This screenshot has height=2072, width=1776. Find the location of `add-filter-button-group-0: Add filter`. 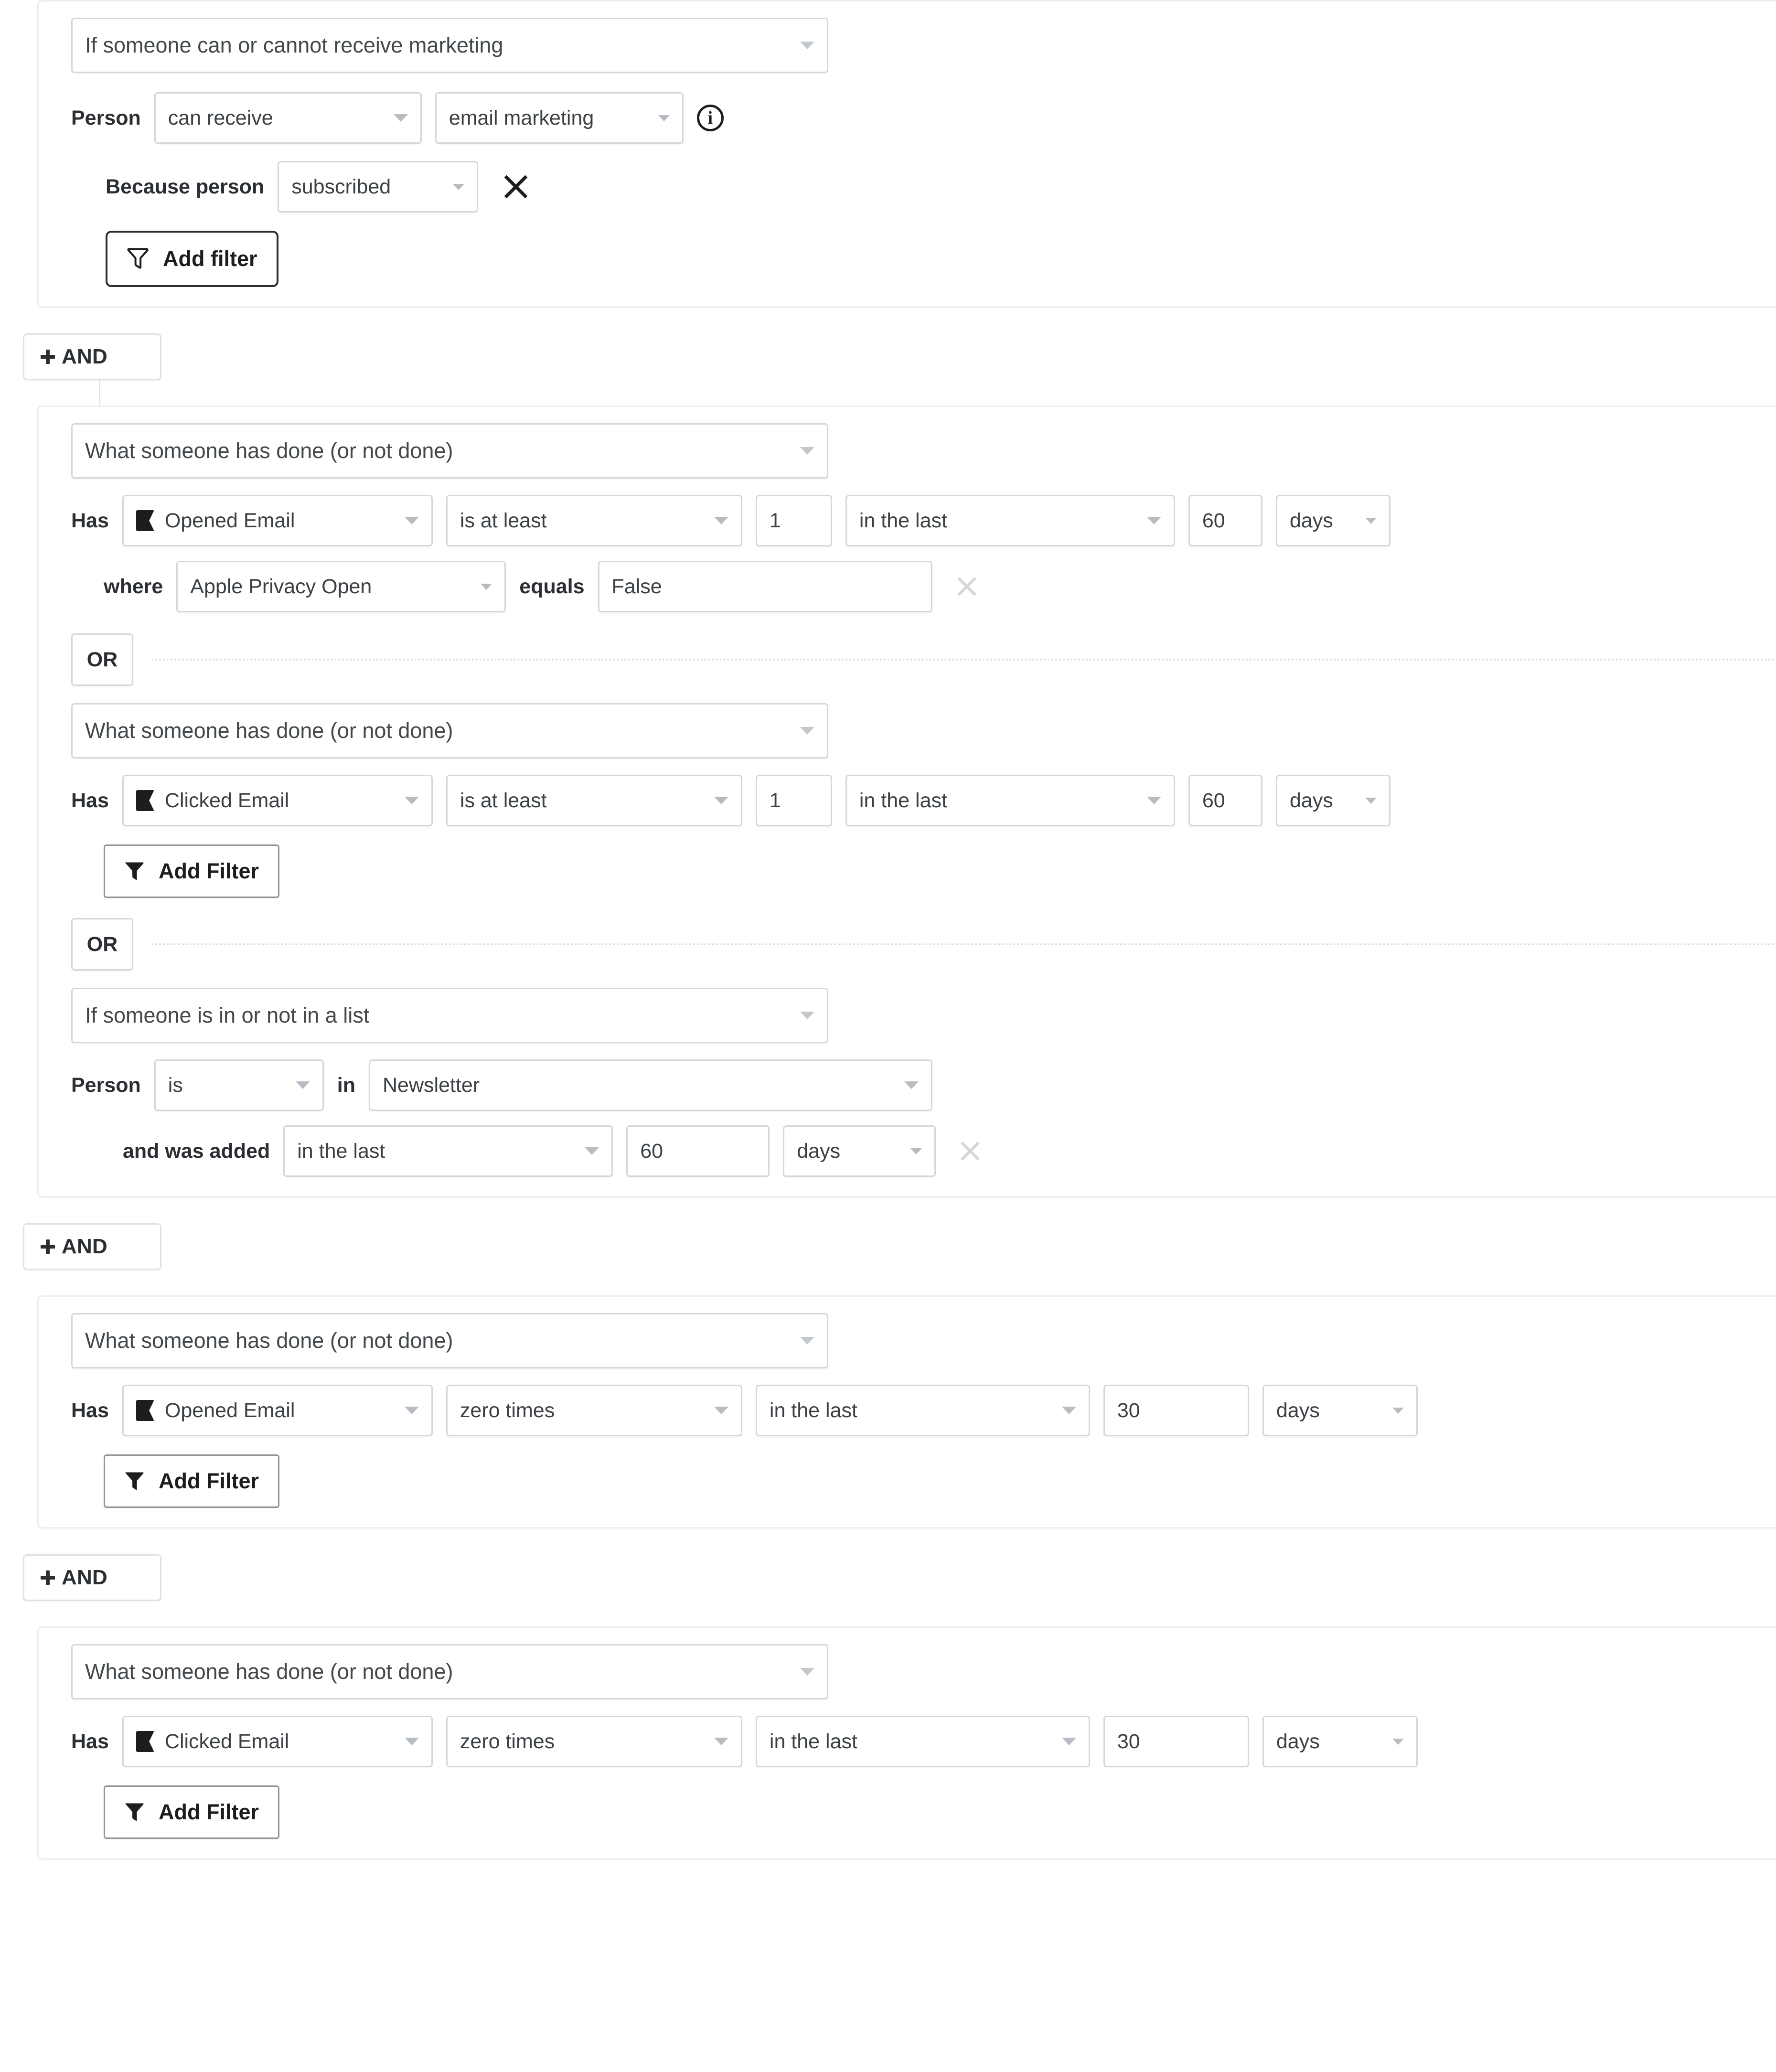

add-filter-button-group-0: Add filter is located at coordinates (192, 259).